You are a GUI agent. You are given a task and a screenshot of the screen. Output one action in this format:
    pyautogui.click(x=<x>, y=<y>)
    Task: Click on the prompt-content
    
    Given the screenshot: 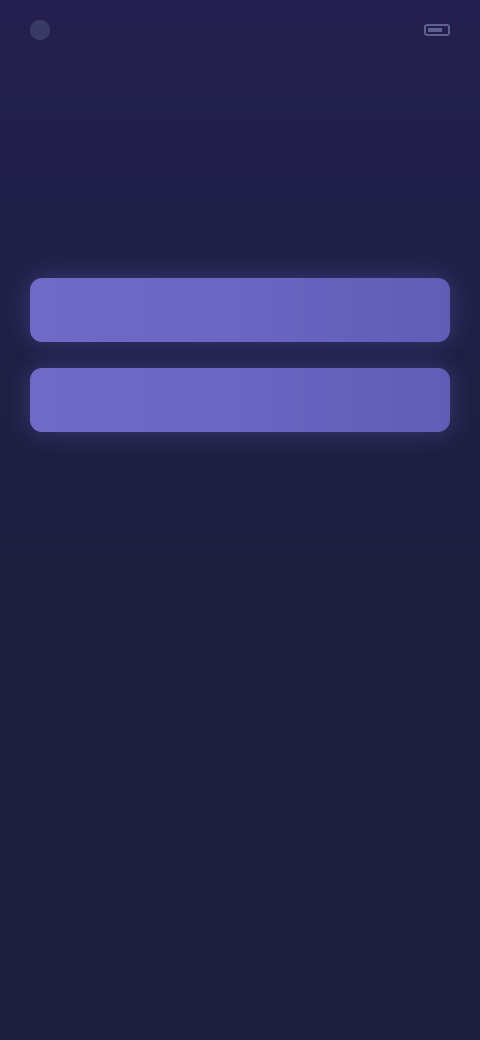 What is the action you would take?
    pyautogui.click(x=240, y=99)
    